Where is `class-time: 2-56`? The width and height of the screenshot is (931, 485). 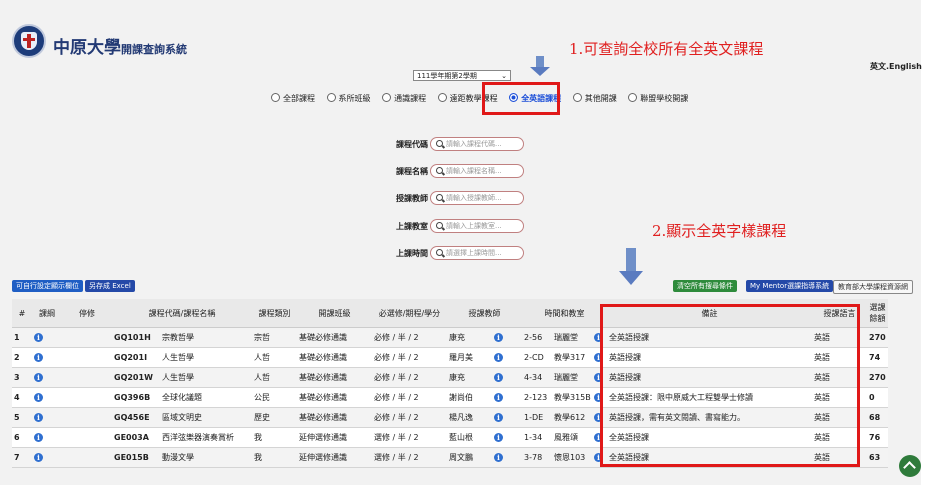 class-time: 2-56 is located at coordinates (533, 337).